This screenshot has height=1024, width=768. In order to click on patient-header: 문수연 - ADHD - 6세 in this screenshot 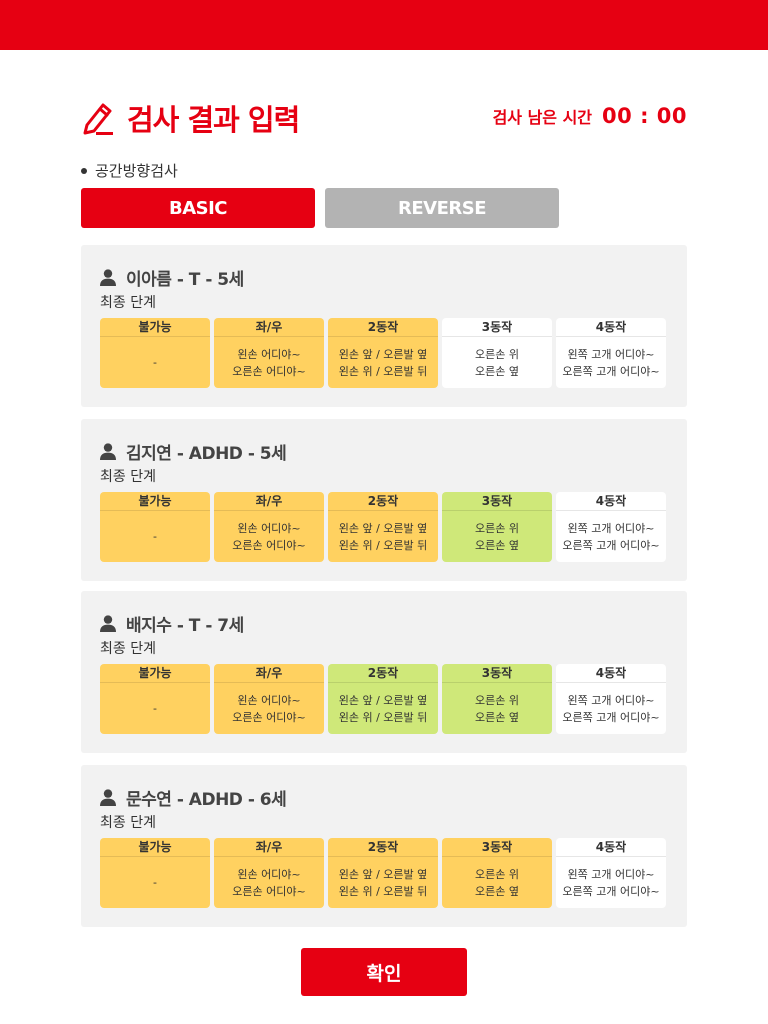, I will do `click(193, 797)`.